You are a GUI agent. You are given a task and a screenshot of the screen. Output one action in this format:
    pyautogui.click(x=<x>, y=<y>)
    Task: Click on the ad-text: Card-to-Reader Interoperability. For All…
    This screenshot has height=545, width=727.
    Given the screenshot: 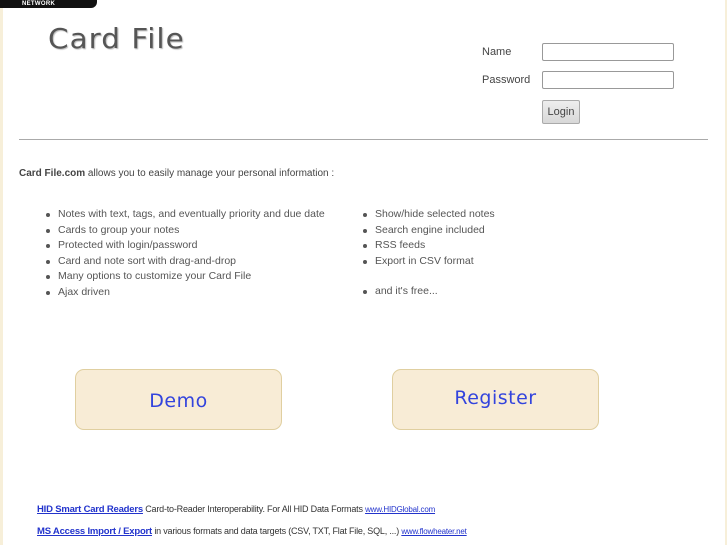 What is the action you would take?
    pyautogui.click(x=254, y=509)
    